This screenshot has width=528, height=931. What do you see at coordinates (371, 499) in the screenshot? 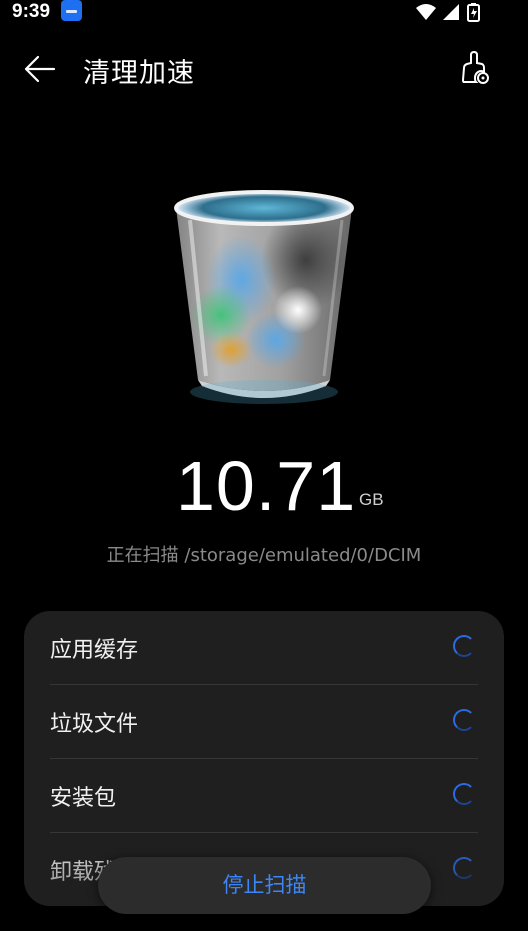
I see `scan-size-unit: GB` at bounding box center [371, 499].